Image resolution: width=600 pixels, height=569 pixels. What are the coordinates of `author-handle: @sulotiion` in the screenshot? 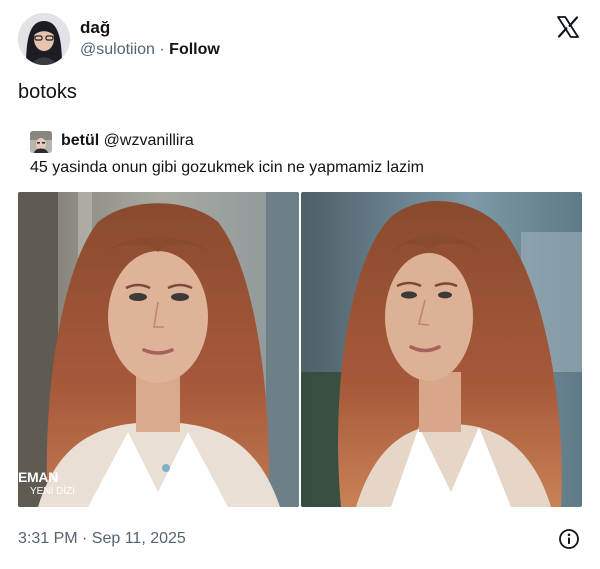 It's located at (117, 49).